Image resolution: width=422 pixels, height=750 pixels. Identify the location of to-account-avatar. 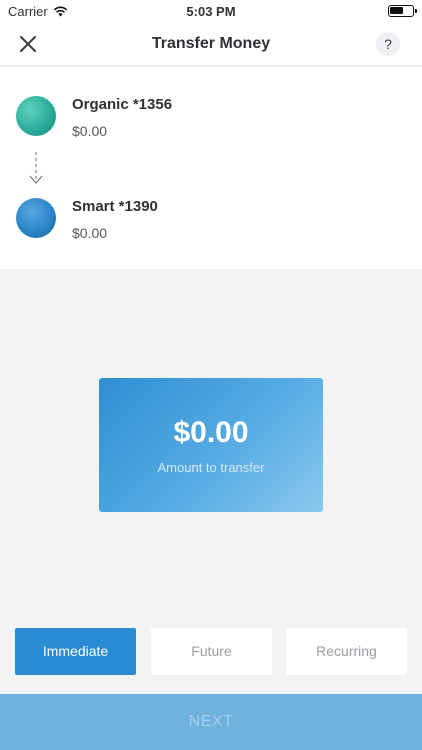
(36, 218).